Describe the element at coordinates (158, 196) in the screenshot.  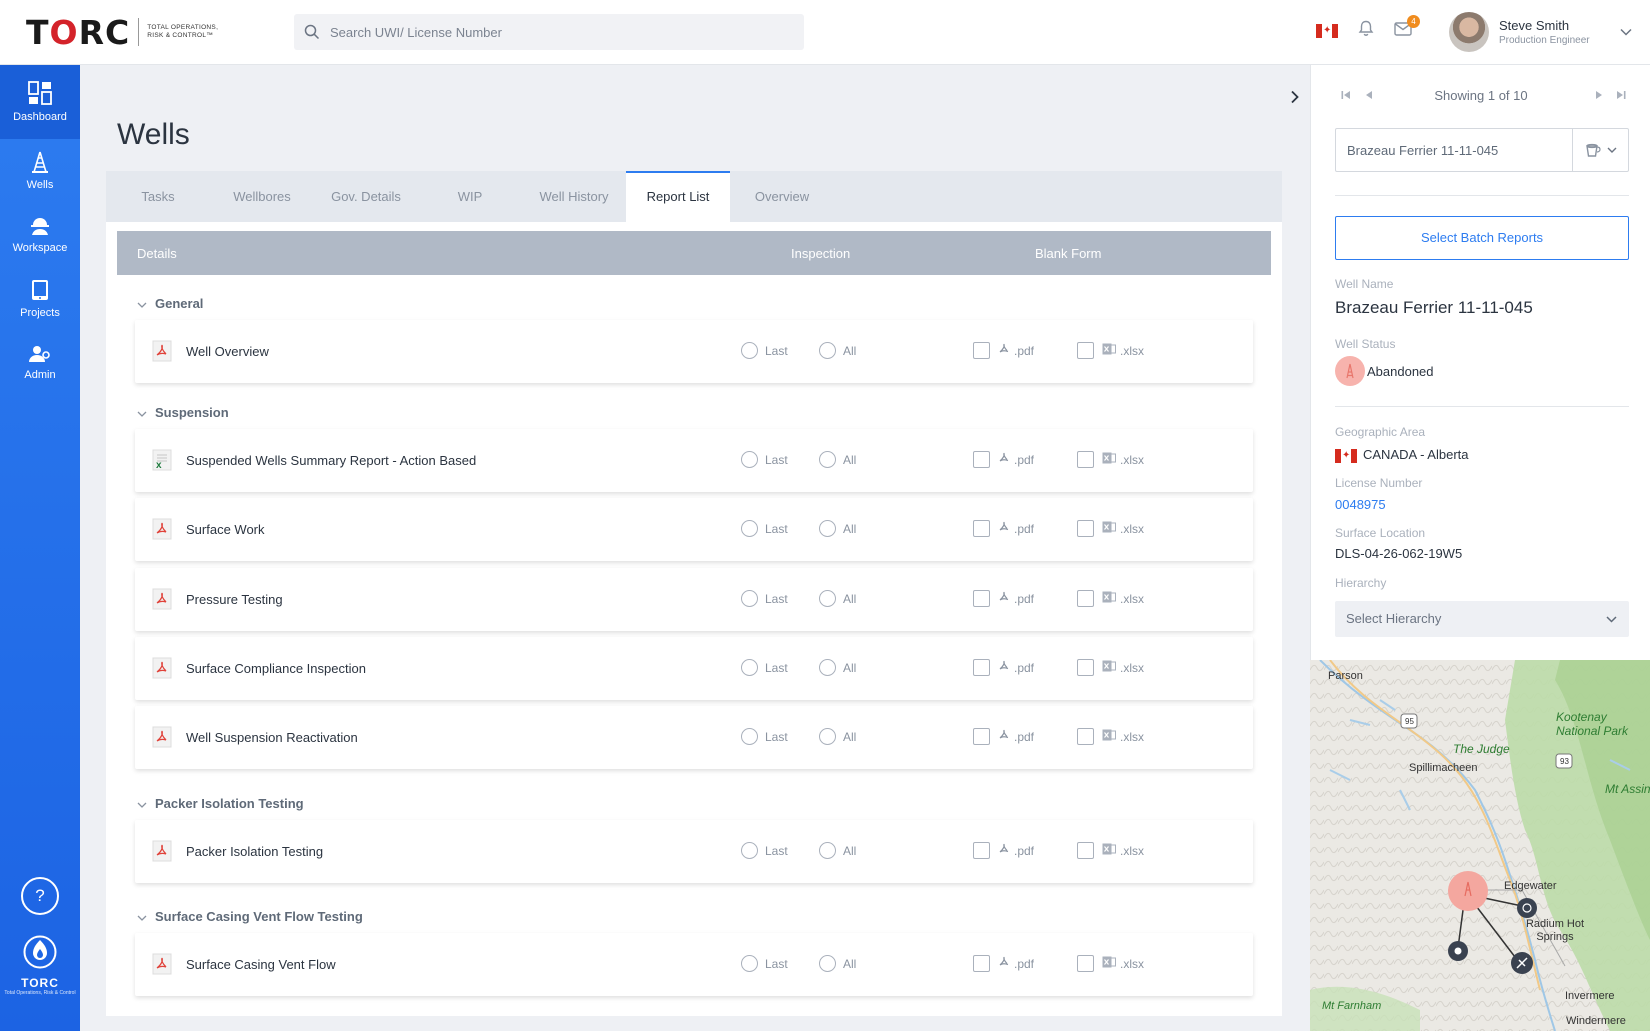
I see `tab-tasks: Tasks` at that location.